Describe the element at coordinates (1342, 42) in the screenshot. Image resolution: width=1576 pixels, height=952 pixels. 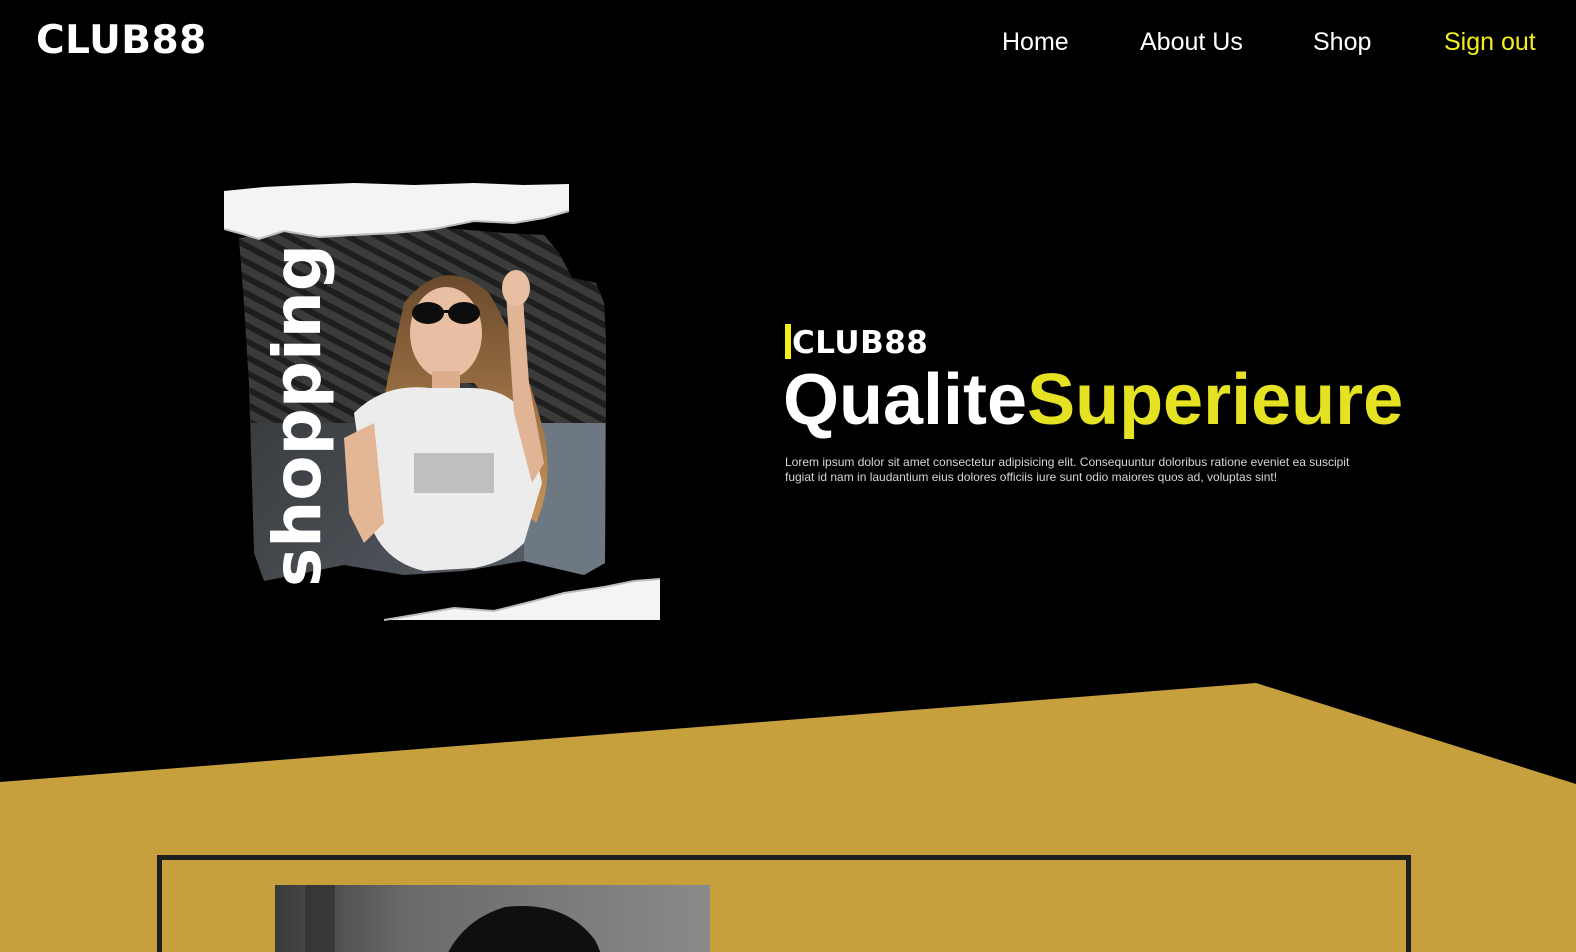
I see `nav-link-shop: Shop` at that location.